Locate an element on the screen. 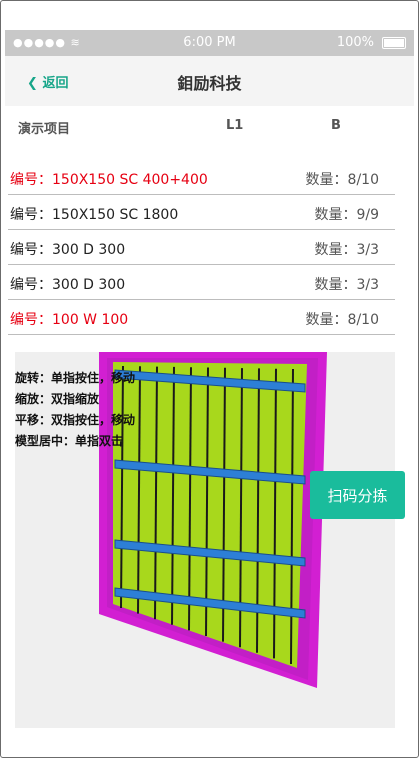  gesture-hints: 旋转：单指按住，移动 缩放：双指缩放平移：双指按住，移动 模型居中：单指双击 is located at coordinates (75, 410).